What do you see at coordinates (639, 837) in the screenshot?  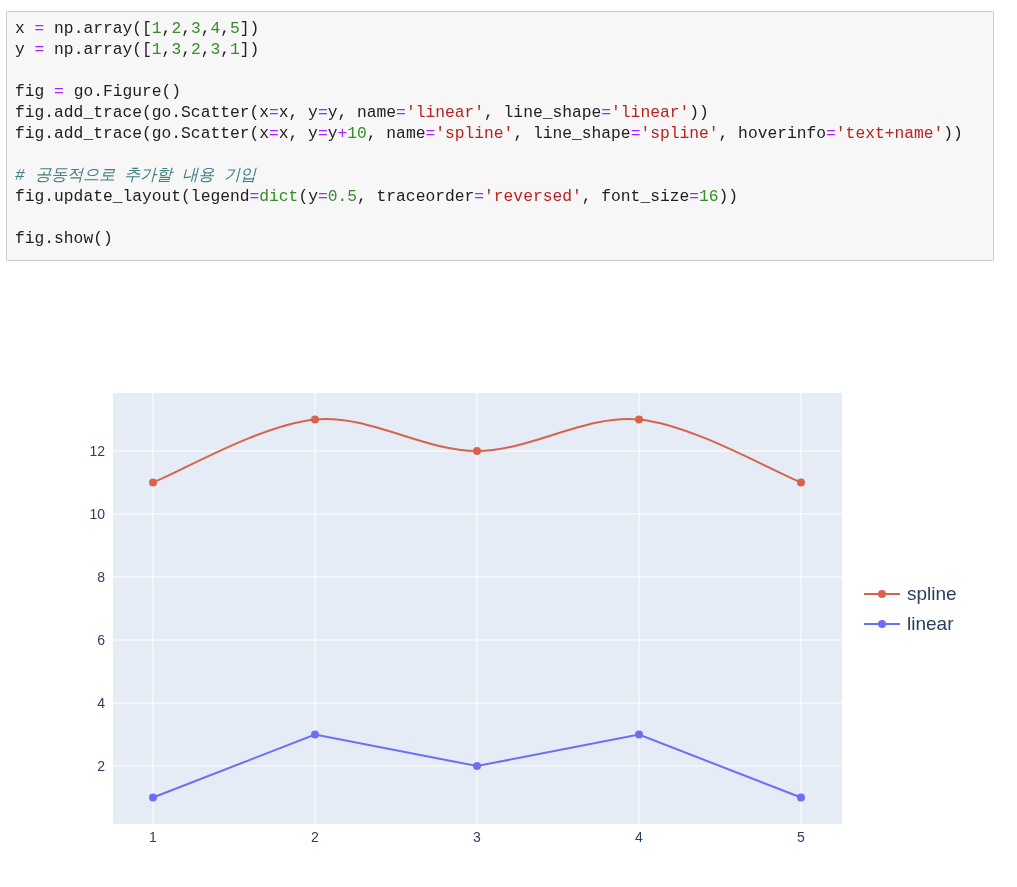 I see `x-axis-tick-label: 4` at bounding box center [639, 837].